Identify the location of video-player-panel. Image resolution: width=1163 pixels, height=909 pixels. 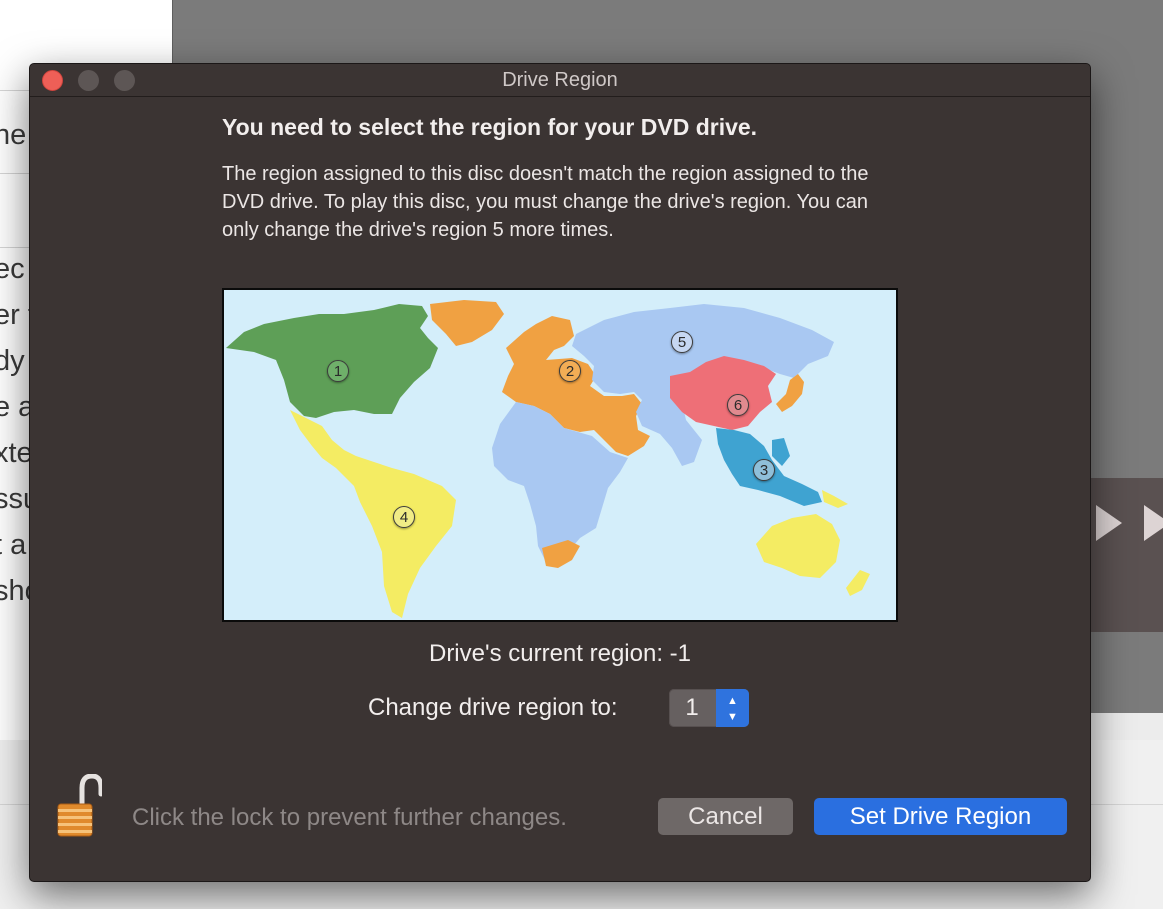
(1124, 555).